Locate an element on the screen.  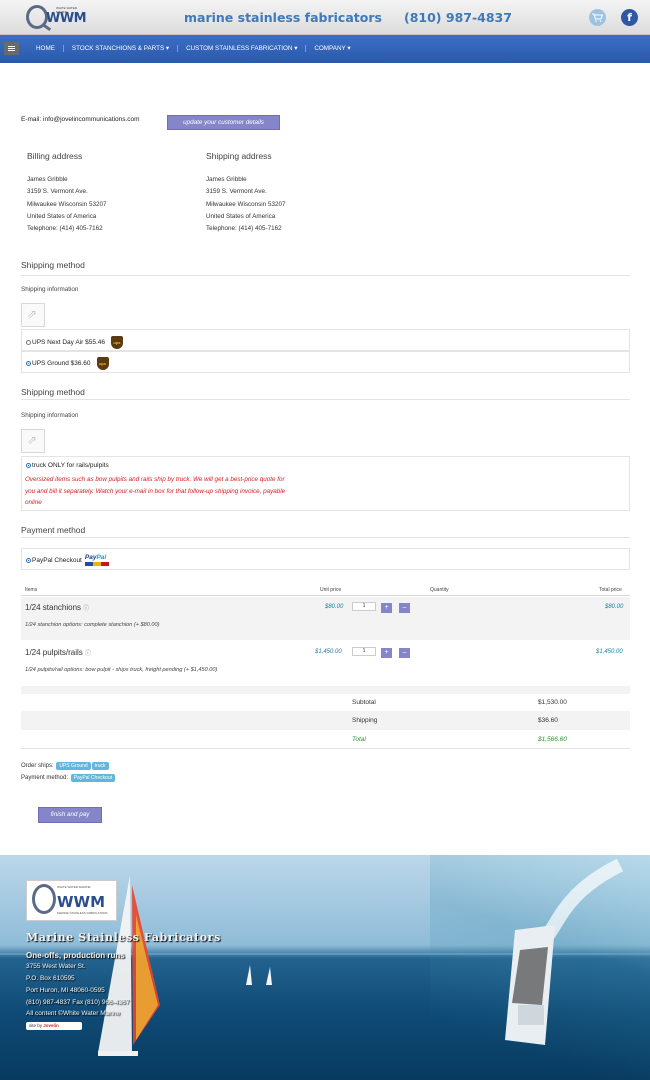
total-value: $1,566.60 is located at coordinates (552, 739).